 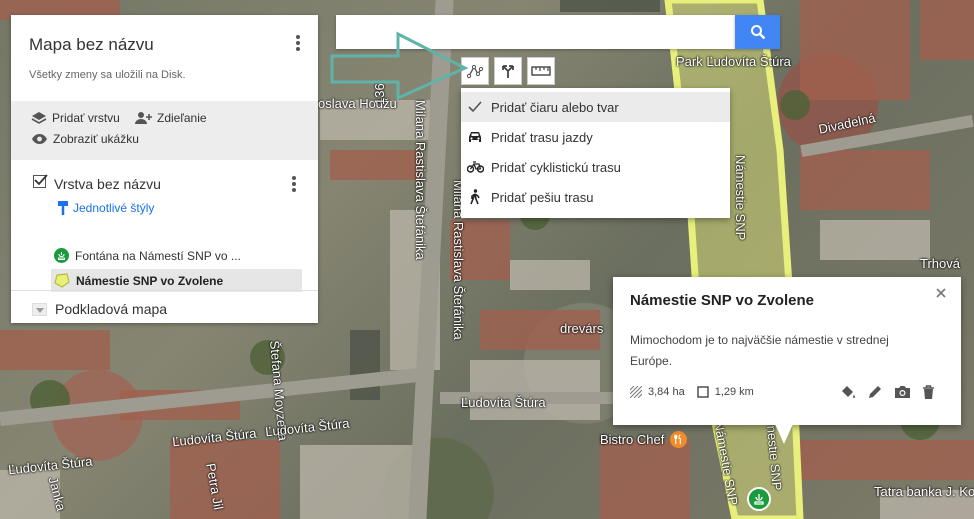 I want to click on paint-roller-icon, so click(x=63, y=208).